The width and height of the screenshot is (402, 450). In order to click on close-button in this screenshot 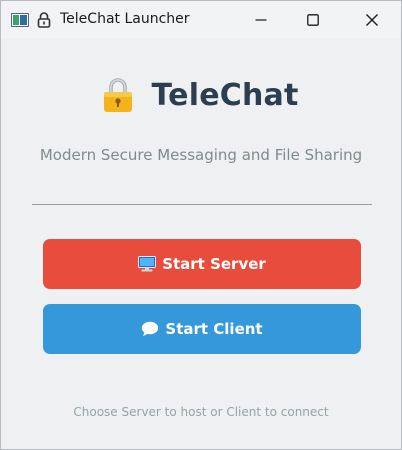, I will do `click(372, 20)`.